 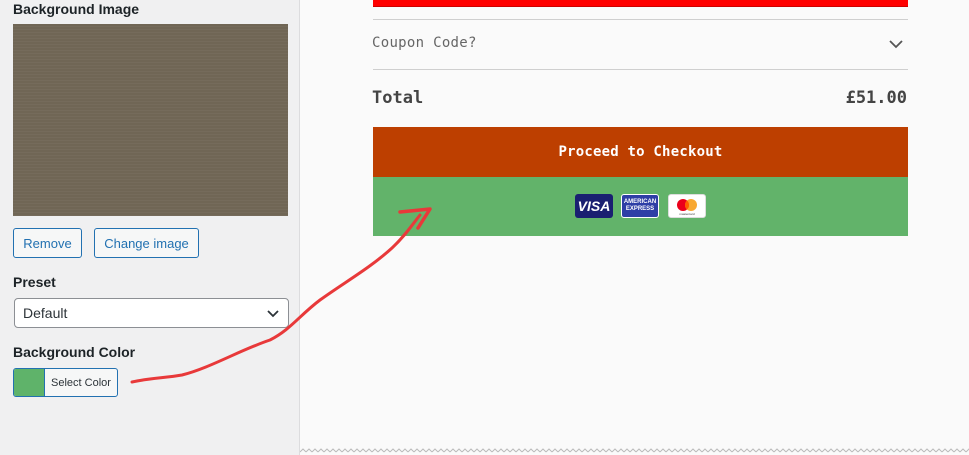 I want to click on mastercard-text: mastercard, so click(x=687, y=214).